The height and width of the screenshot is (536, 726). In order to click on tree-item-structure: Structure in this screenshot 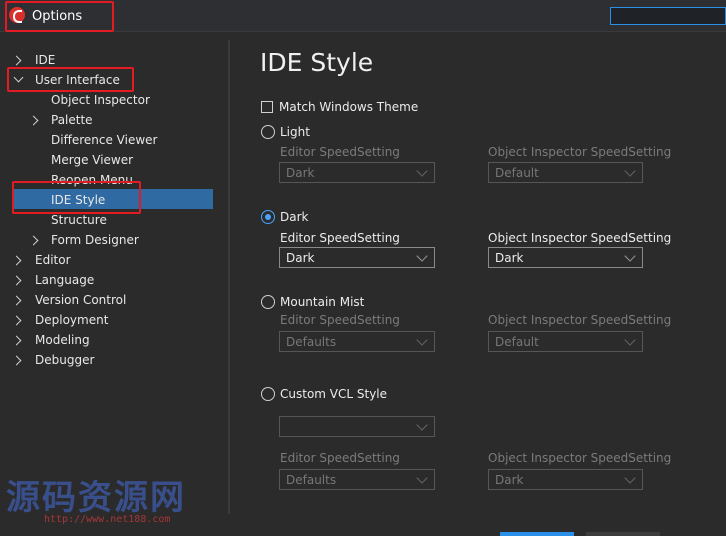, I will do `click(79, 220)`.